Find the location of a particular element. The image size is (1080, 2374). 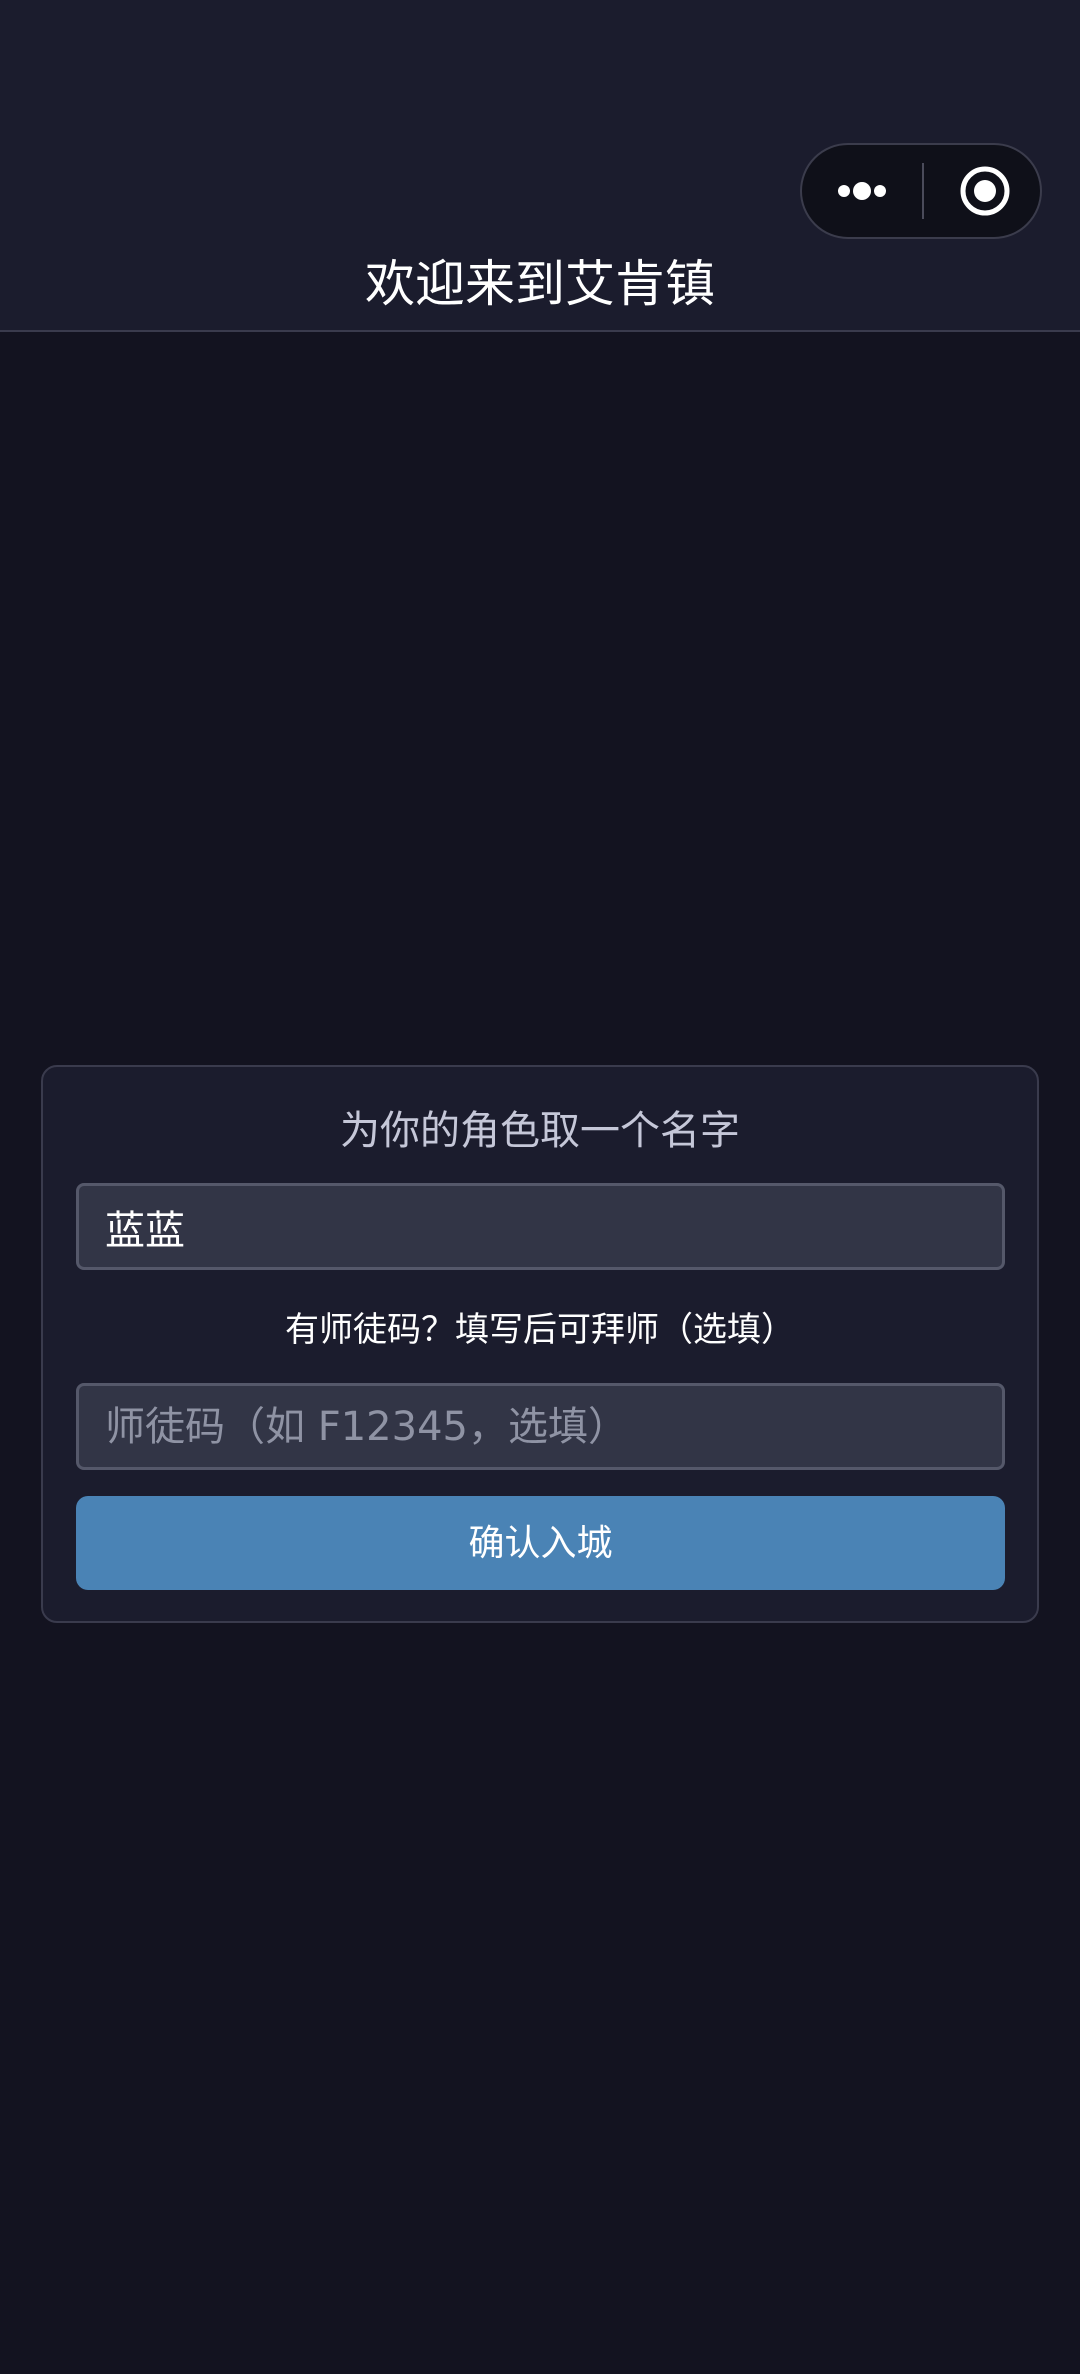

name-prompt: 为你的角色取一个名字 is located at coordinates (540, 1131).